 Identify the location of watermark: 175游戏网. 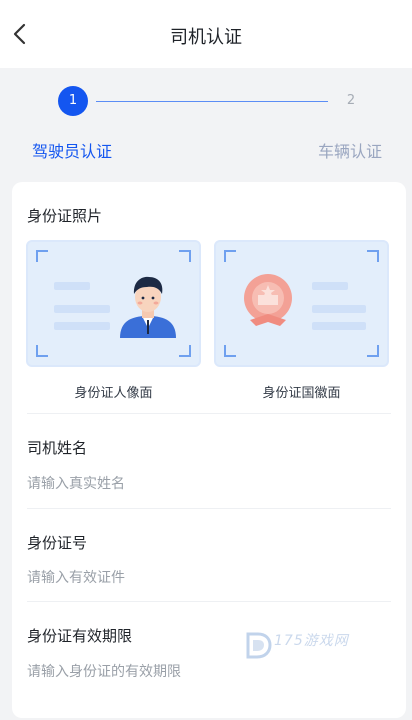
(306, 646).